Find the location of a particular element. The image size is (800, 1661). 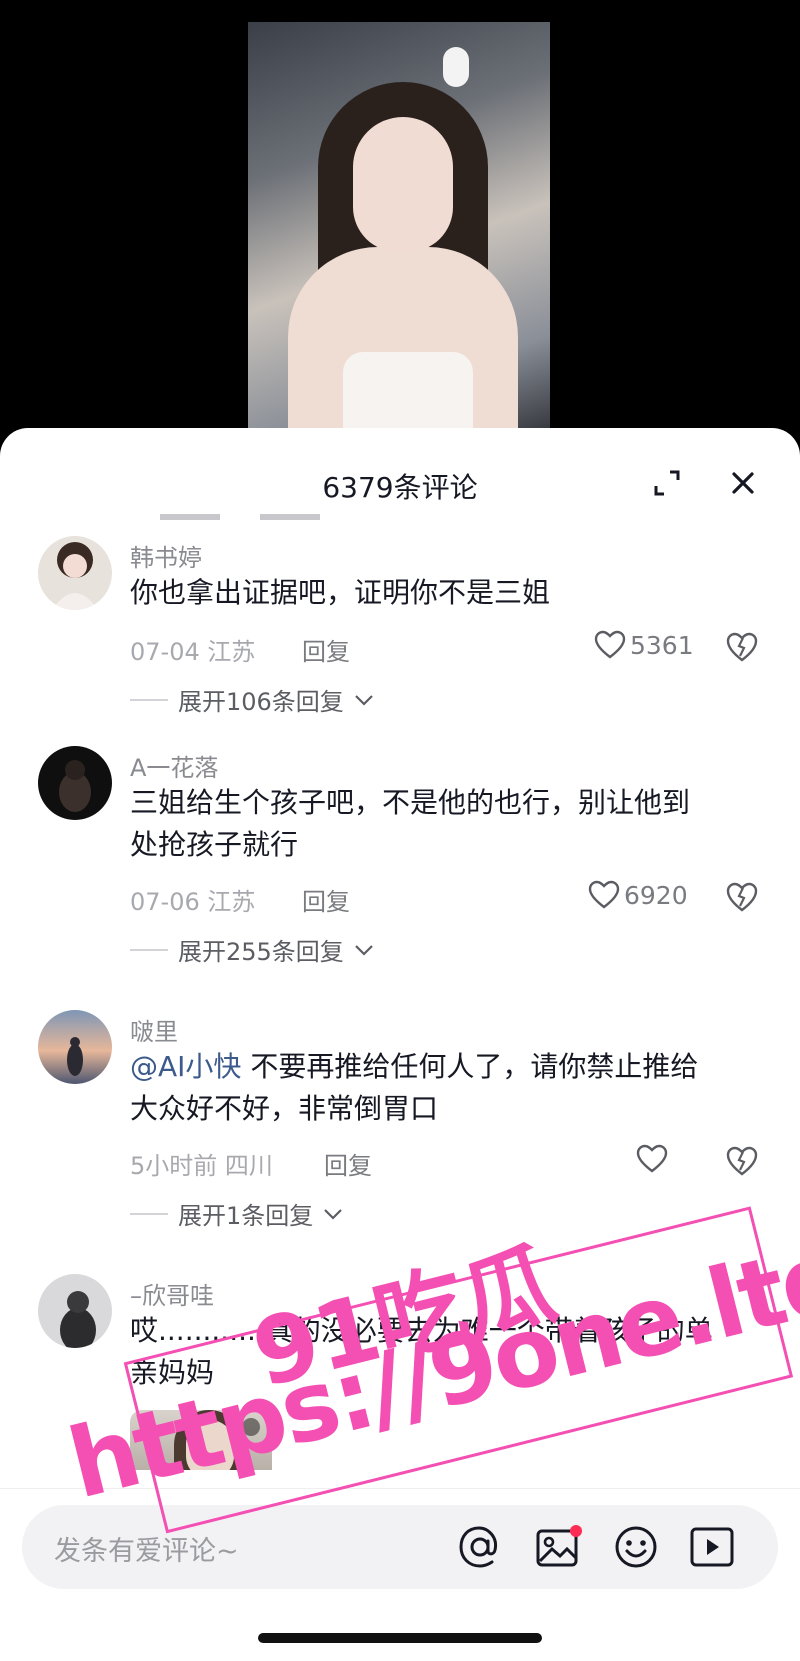

comment-text: 哎............真的没必要去为难一个带着孩子的单 亲妈妈 is located at coordinates (421, 1351).